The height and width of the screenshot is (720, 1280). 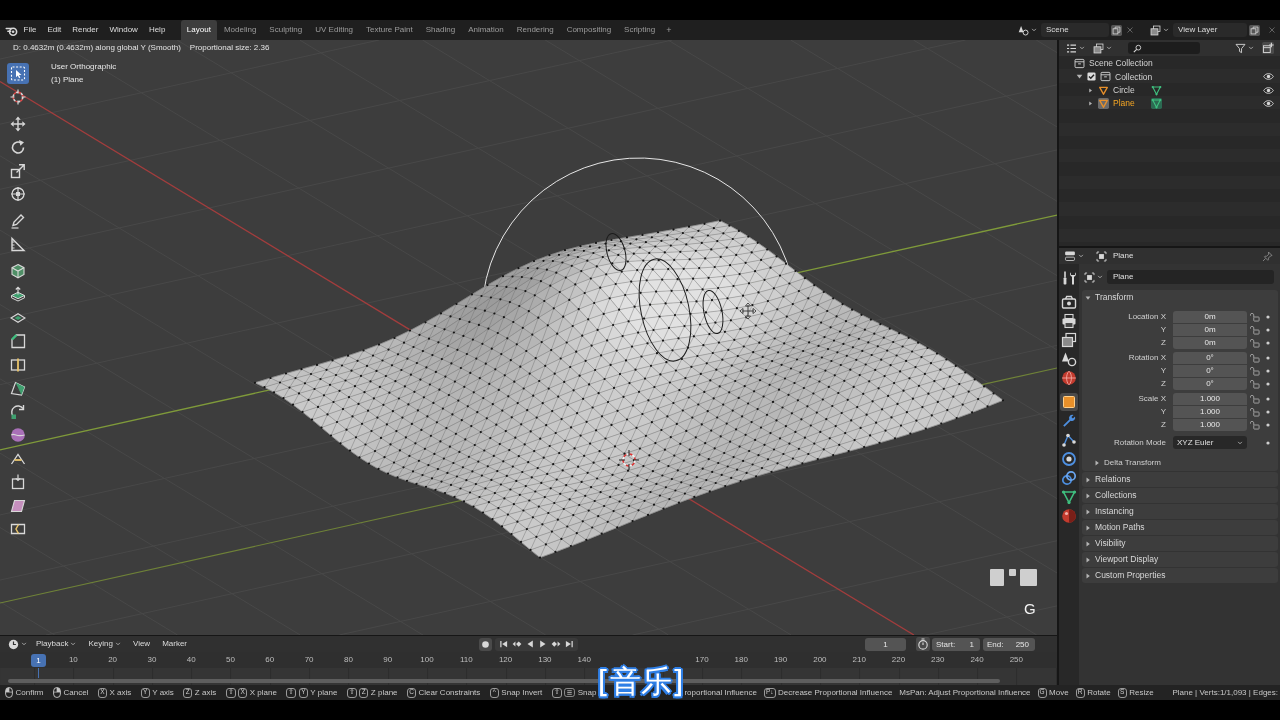 What do you see at coordinates (1009, 644) in the screenshot?
I see `end-frame-field: End: 250` at bounding box center [1009, 644].